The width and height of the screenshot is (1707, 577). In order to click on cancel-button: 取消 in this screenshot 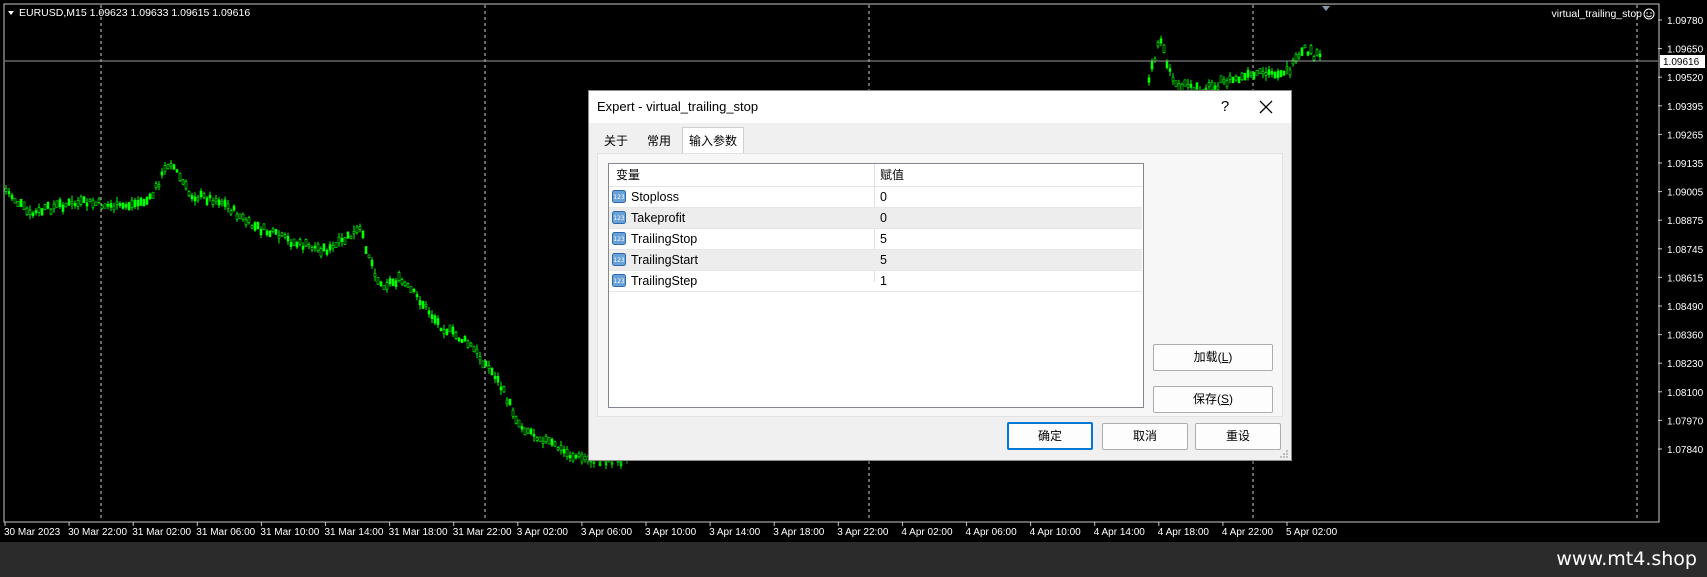, I will do `click(1145, 436)`.